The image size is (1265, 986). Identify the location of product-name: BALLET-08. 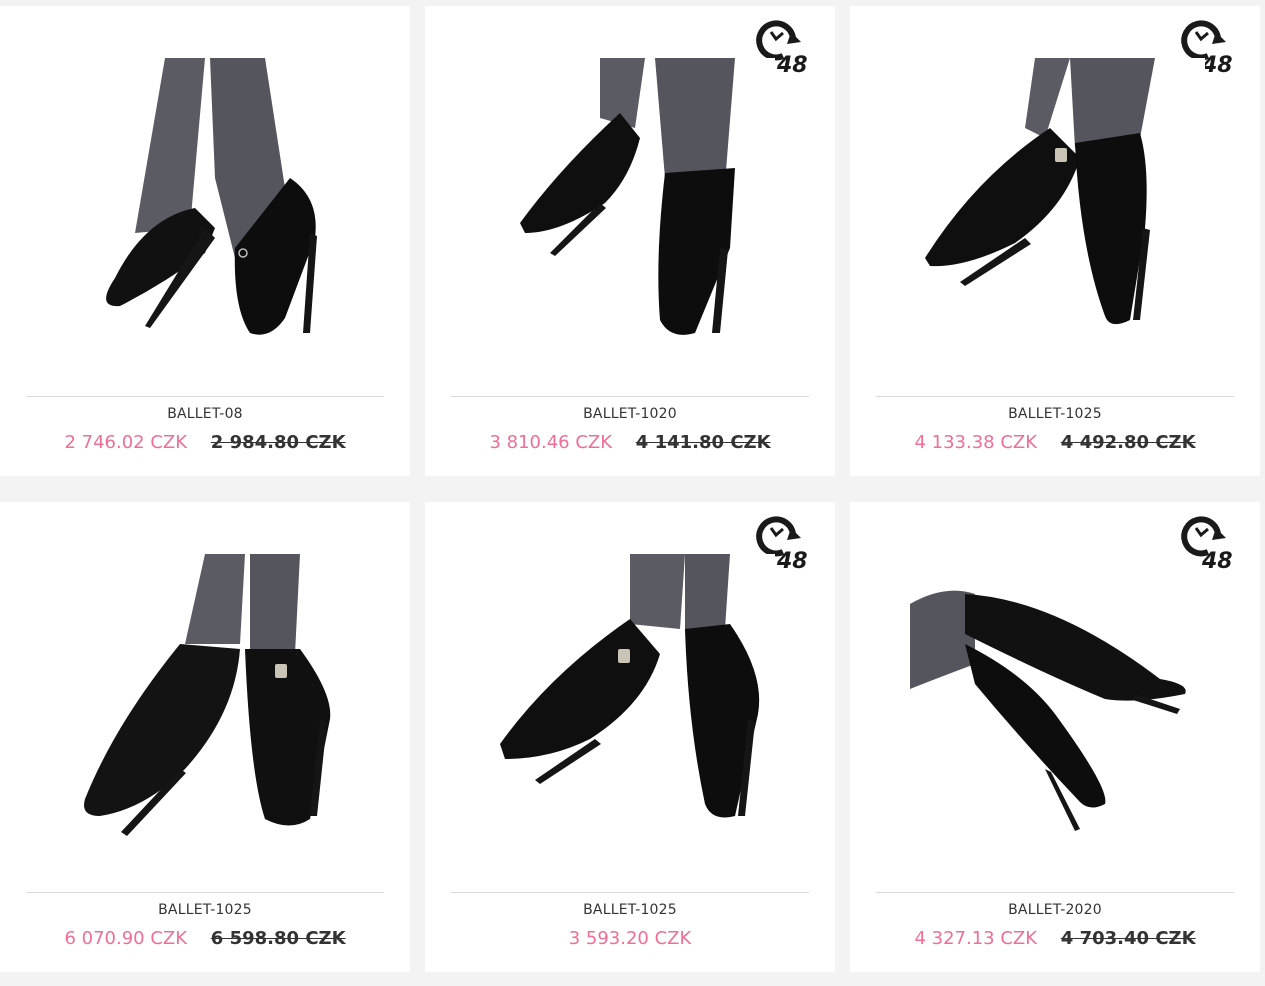
(205, 414).